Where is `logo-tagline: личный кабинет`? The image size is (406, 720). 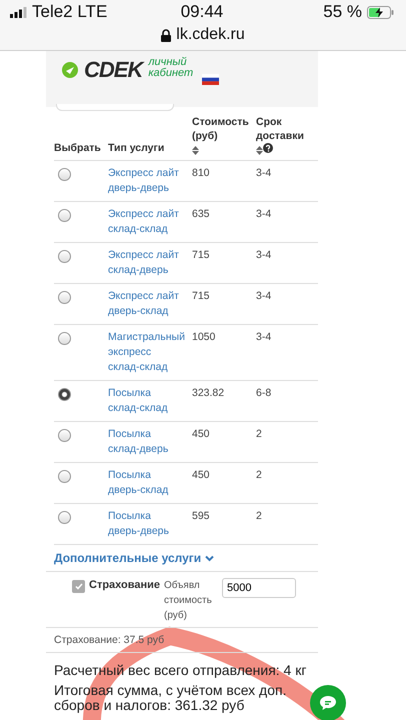
logo-tagline: личный кабинет is located at coordinates (171, 68).